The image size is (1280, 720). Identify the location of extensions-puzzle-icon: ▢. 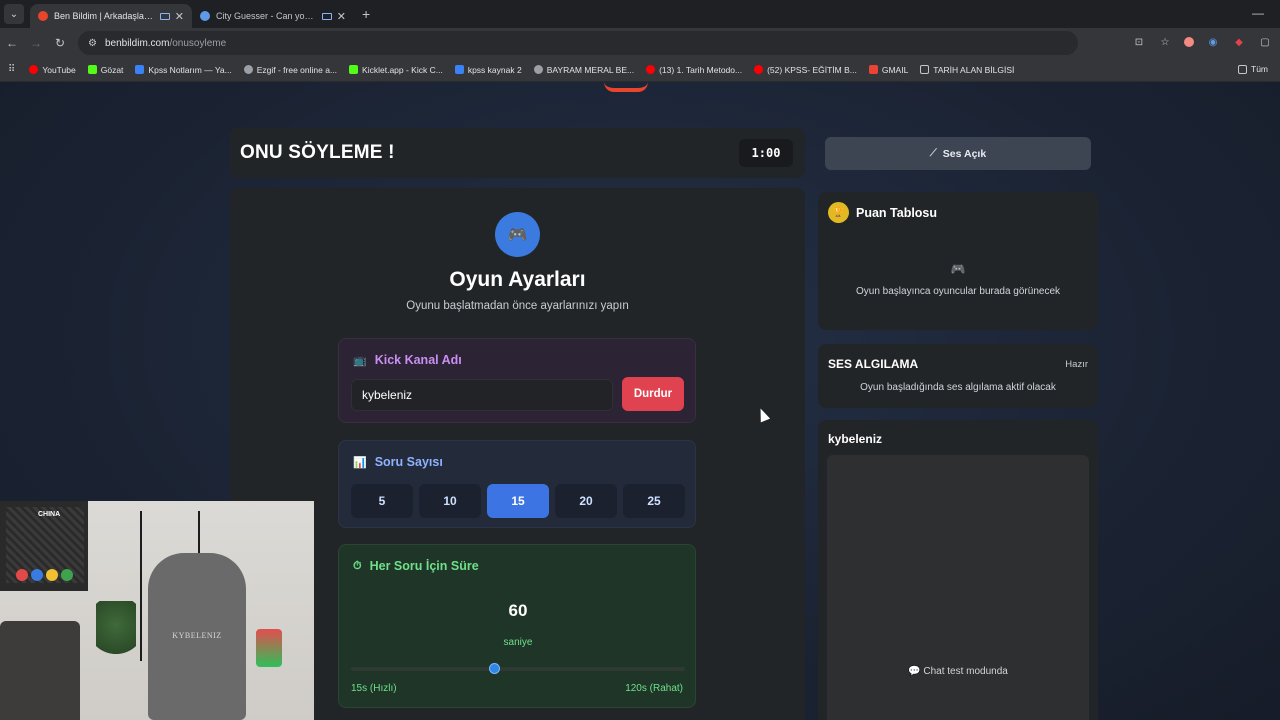
(1265, 42).